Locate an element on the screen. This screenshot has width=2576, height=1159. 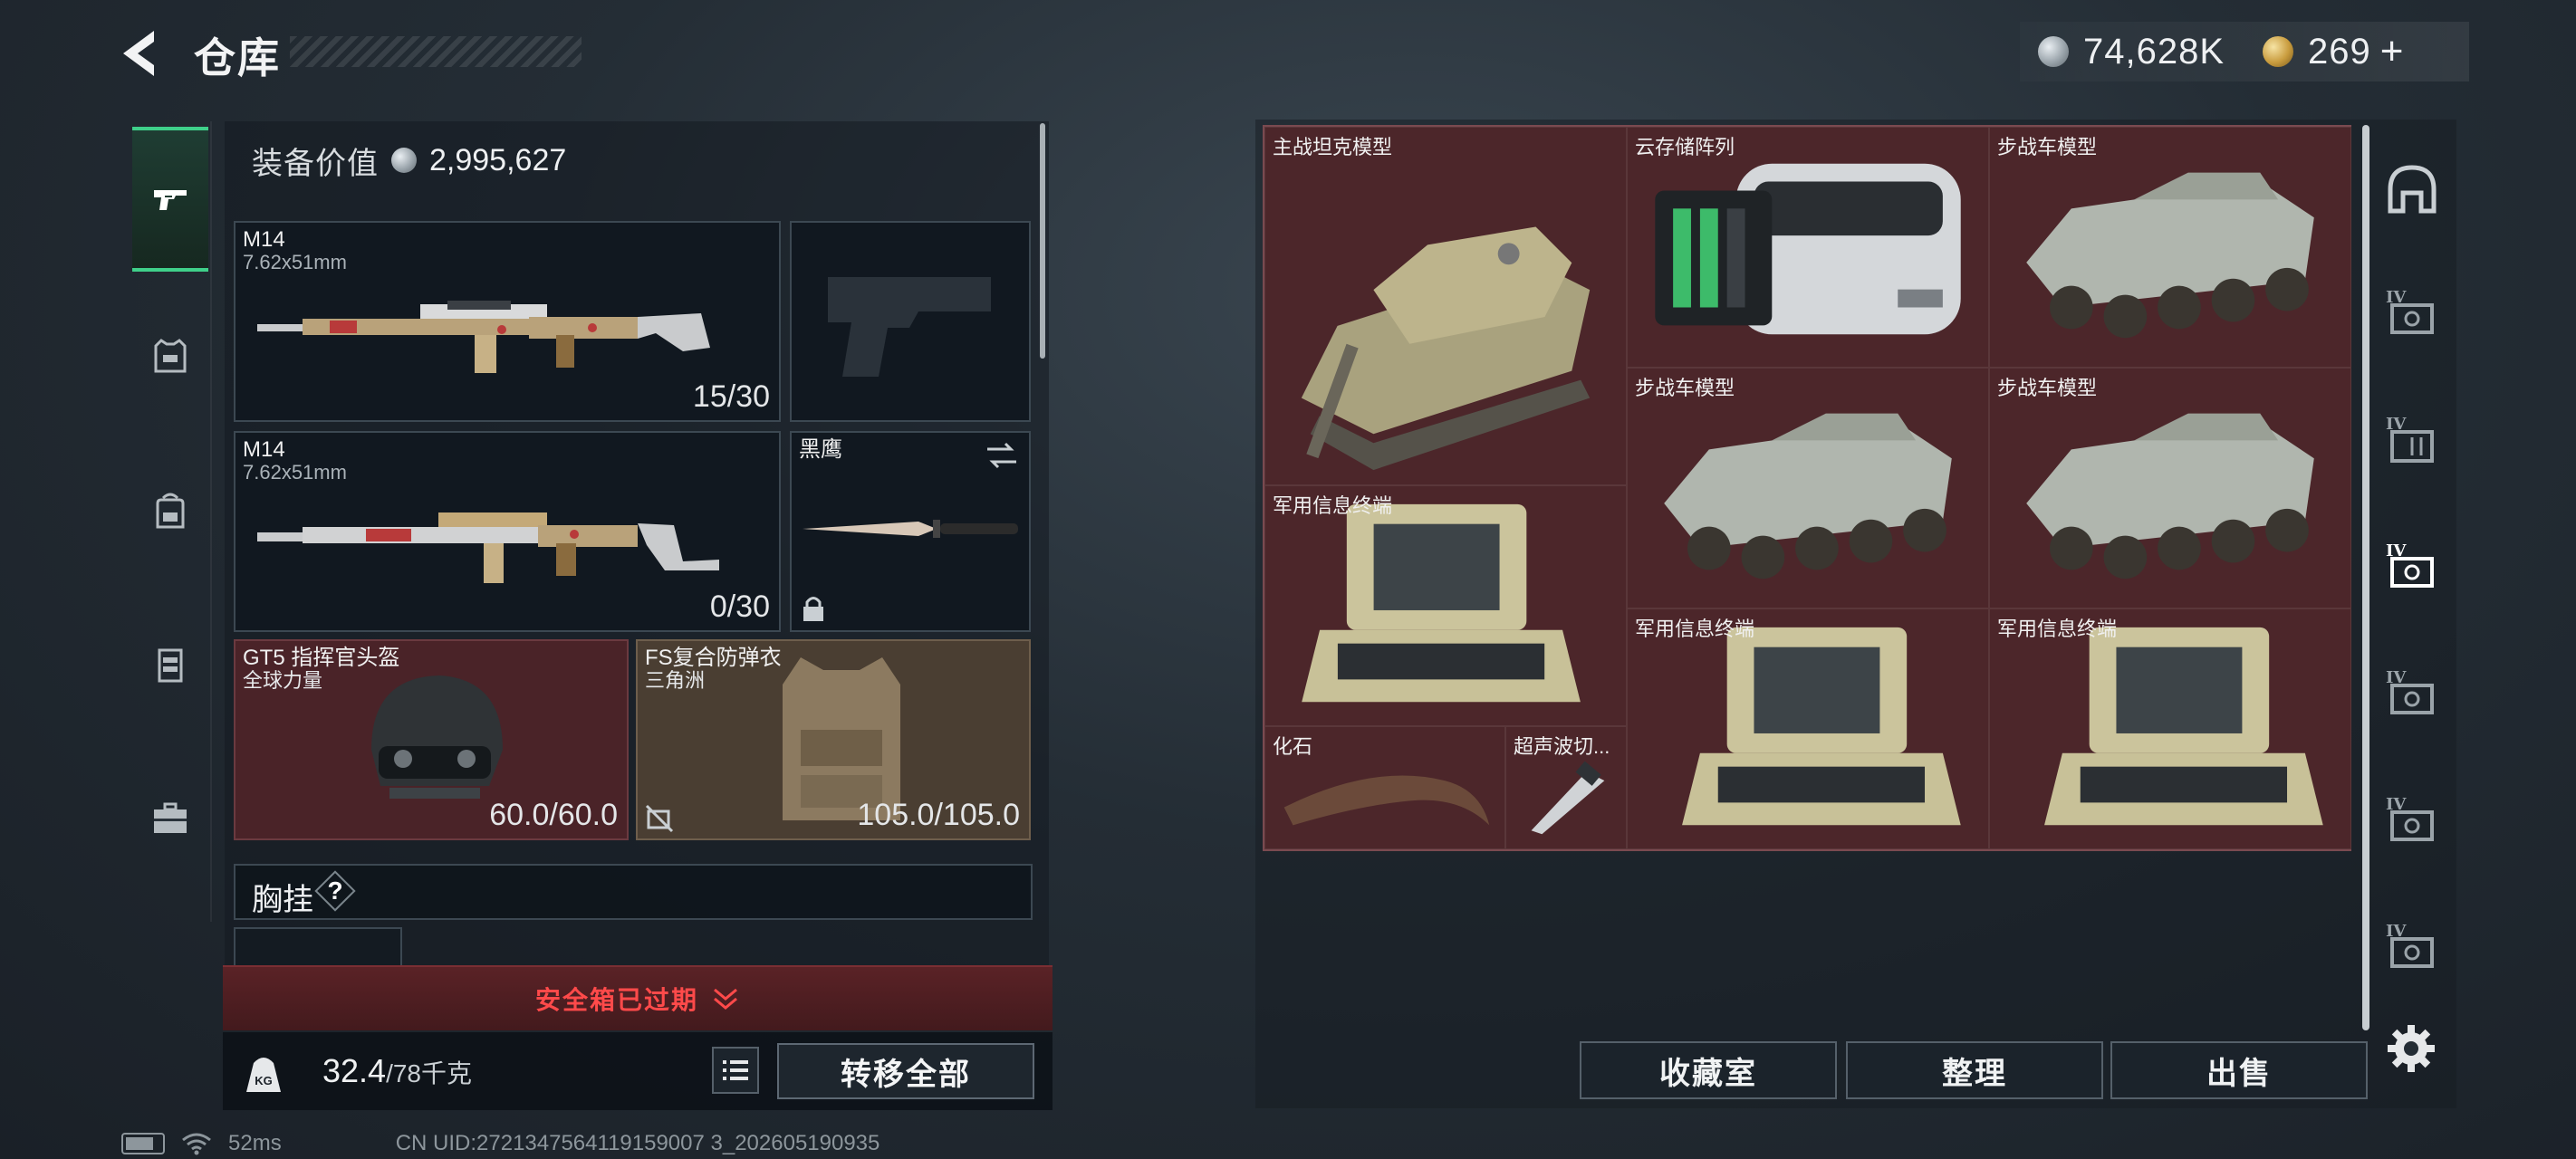
tank-model-icon is located at coordinates (1446, 349).